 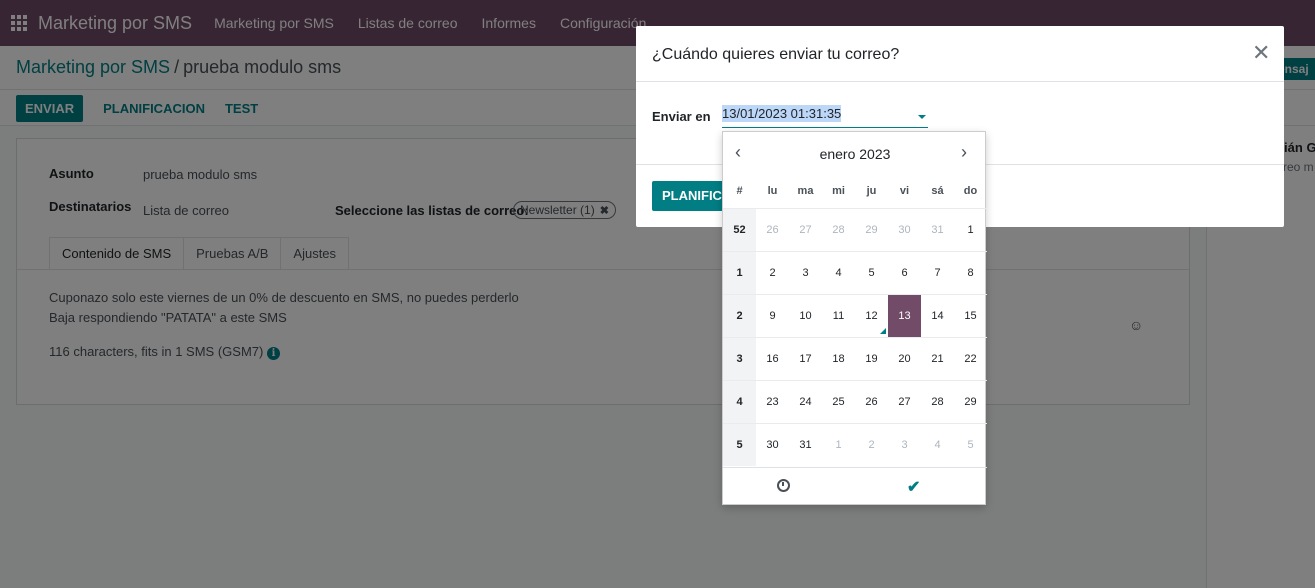 What do you see at coordinates (904, 401) in the screenshot?
I see `calendar-day: 27` at bounding box center [904, 401].